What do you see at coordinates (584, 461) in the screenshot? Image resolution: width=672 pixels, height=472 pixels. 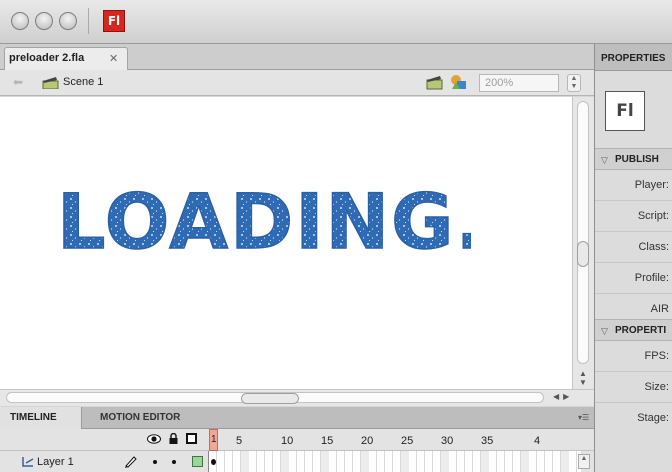 I see `timeline-scroll-up-icon: ▲` at bounding box center [584, 461].